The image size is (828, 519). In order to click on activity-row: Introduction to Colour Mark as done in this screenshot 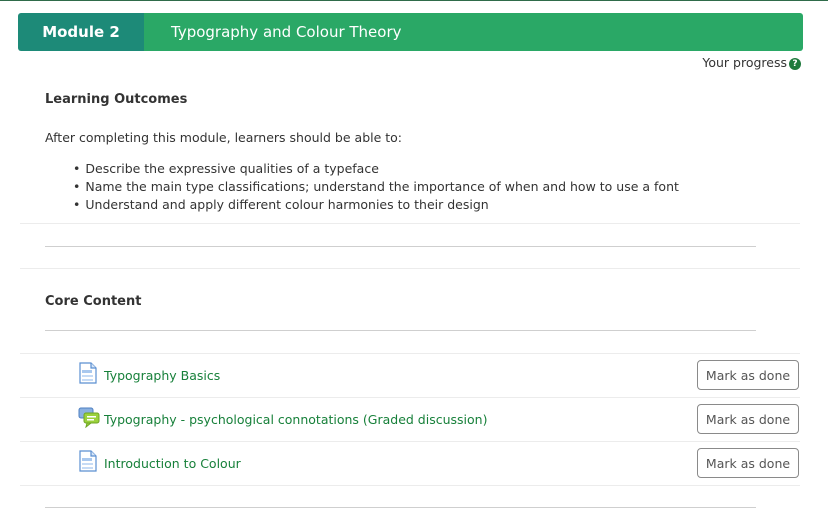, I will do `click(410, 464)`.